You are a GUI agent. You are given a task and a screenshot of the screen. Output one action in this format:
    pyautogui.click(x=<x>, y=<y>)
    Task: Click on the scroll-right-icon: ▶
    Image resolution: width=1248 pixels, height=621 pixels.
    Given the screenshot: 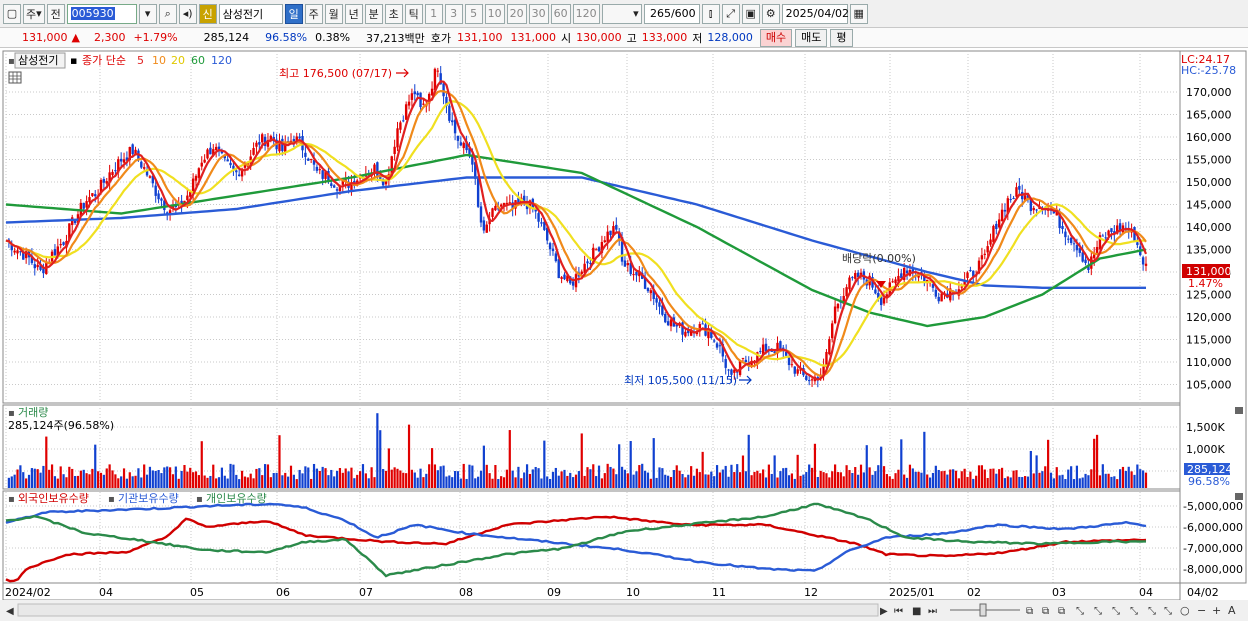 What is the action you would take?
    pyautogui.click(x=884, y=611)
    